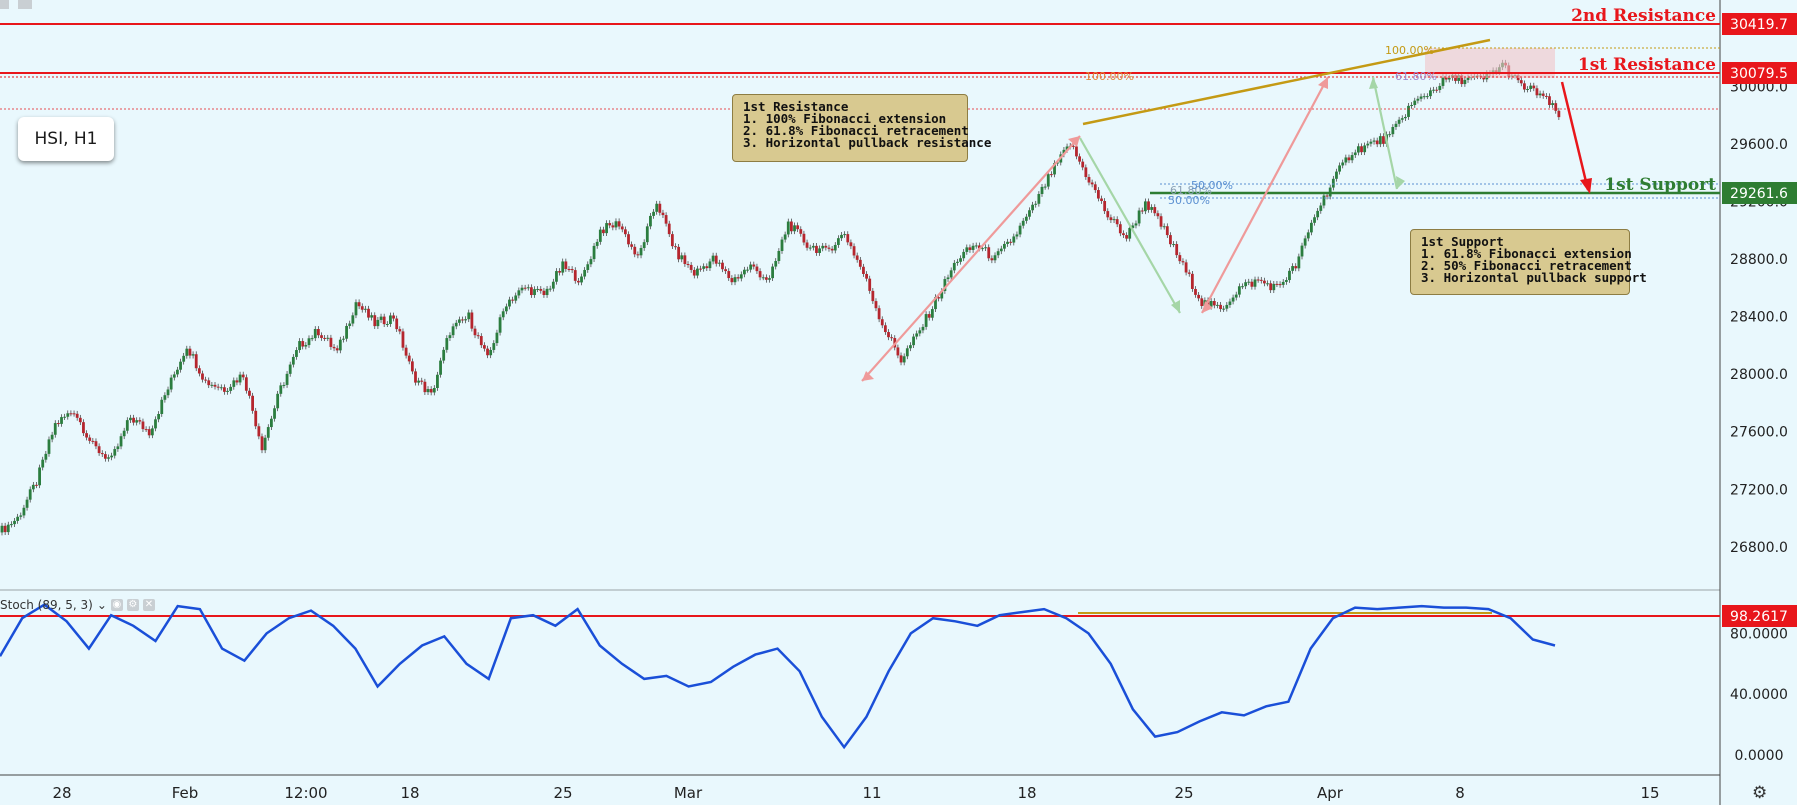  I want to click on chevron-down-icon: ⌄, so click(102, 605).